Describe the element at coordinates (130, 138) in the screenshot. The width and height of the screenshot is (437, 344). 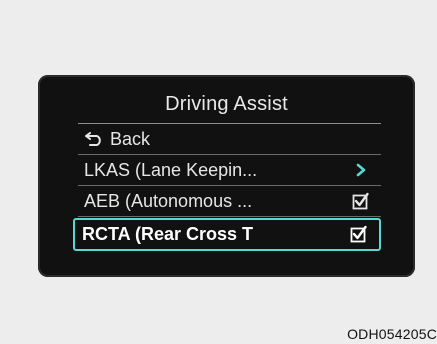
I see `menu-item-back-label: Back` at that location.